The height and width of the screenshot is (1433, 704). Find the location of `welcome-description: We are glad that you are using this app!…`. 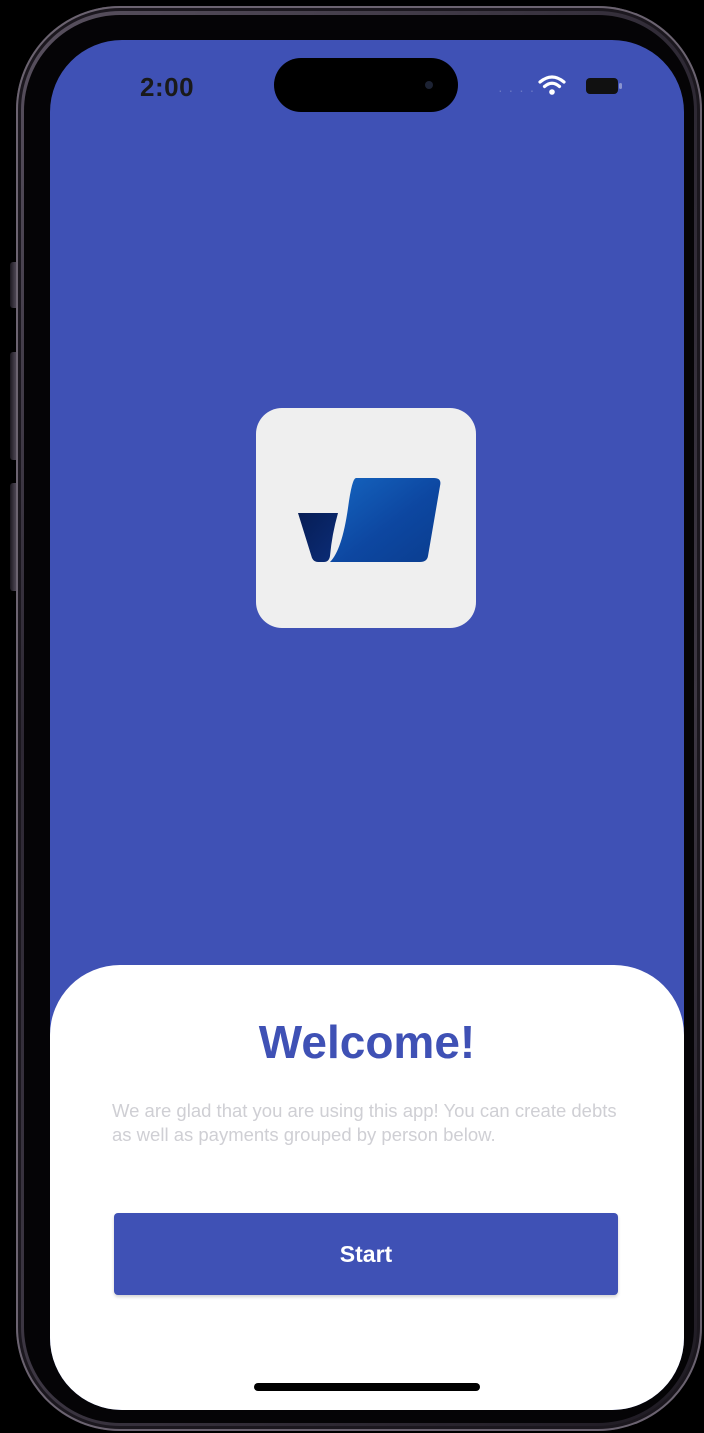

welcome-description: We are glad that you are using this app!… is located at coordinates (364, 1122).